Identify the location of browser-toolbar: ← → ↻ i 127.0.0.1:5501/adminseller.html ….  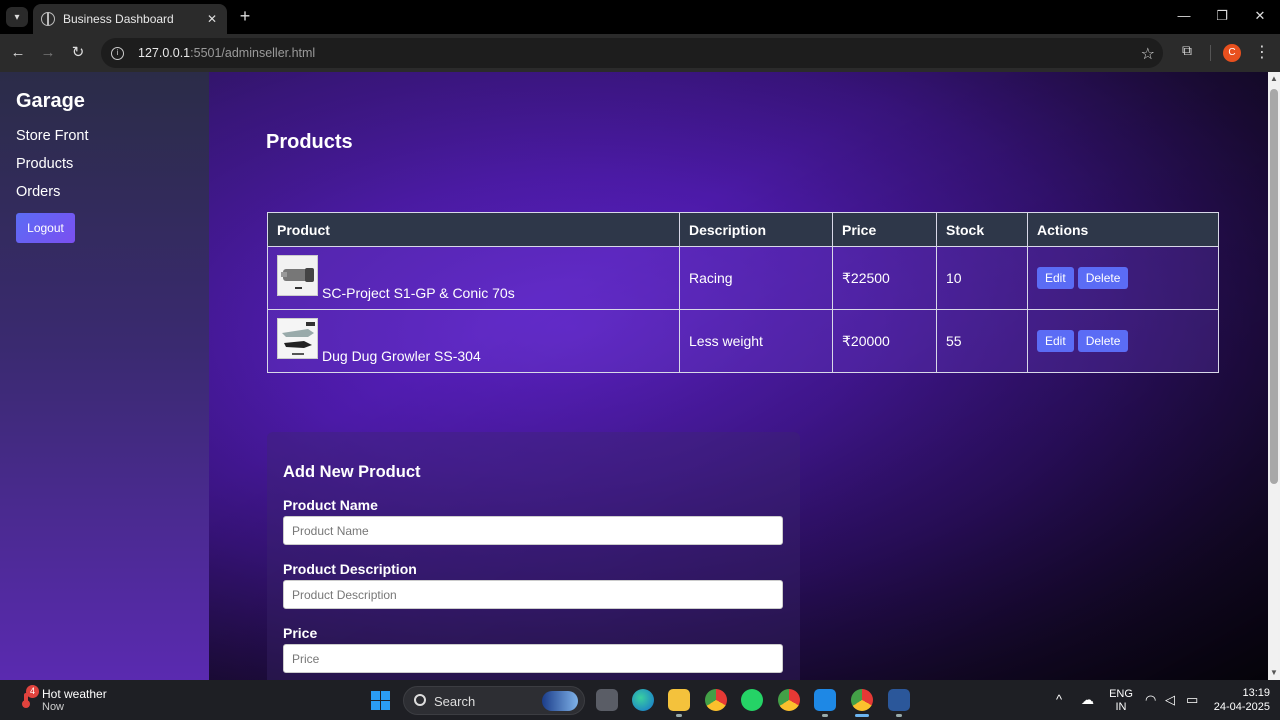
(640, 53).